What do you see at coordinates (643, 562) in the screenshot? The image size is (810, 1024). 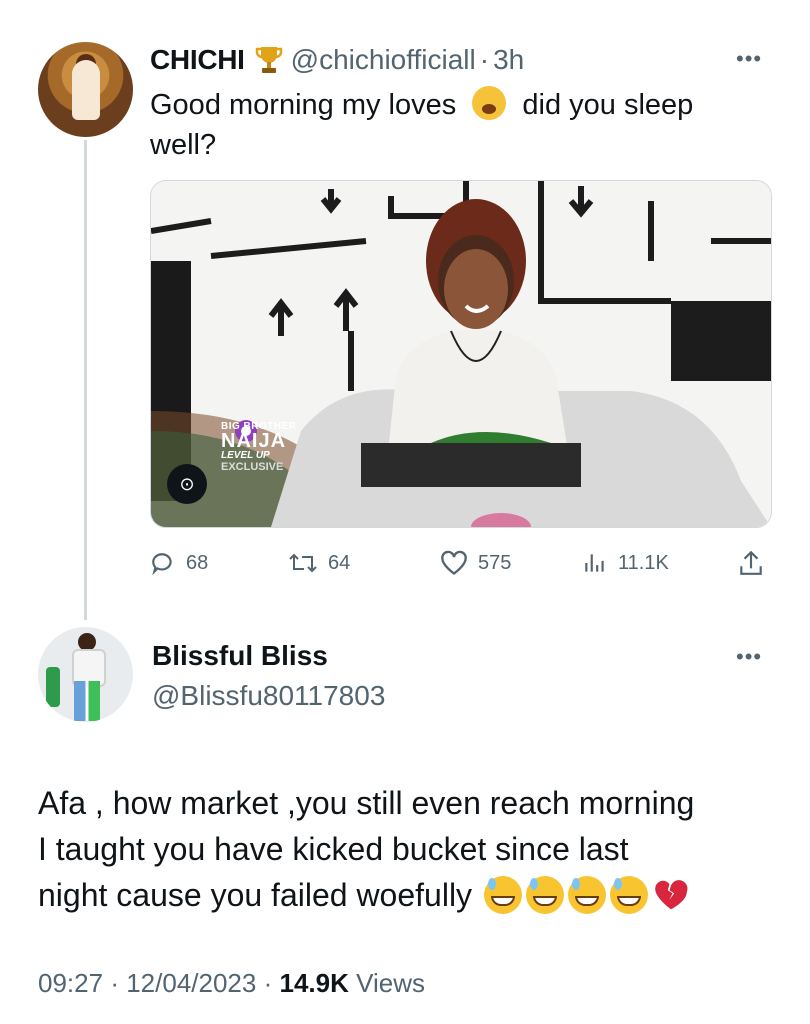 I see `views-count: 11.1K` at bounding box center [643, 562].